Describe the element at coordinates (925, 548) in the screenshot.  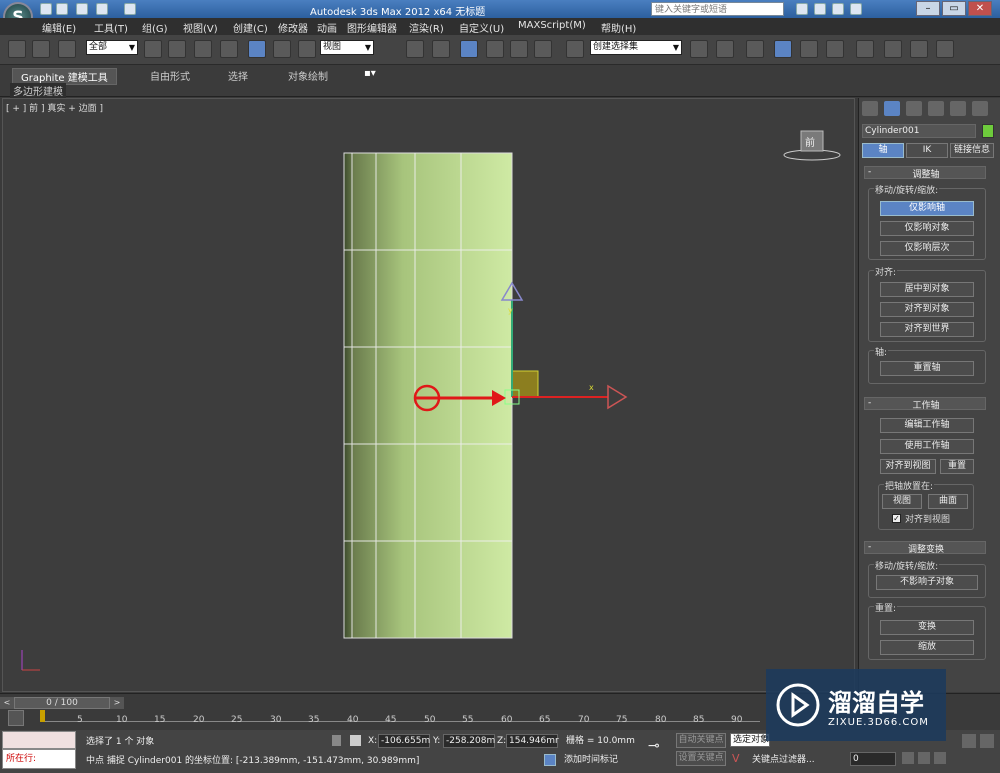
I see `rollout-adjust-transform: - 调整变换` at that location.